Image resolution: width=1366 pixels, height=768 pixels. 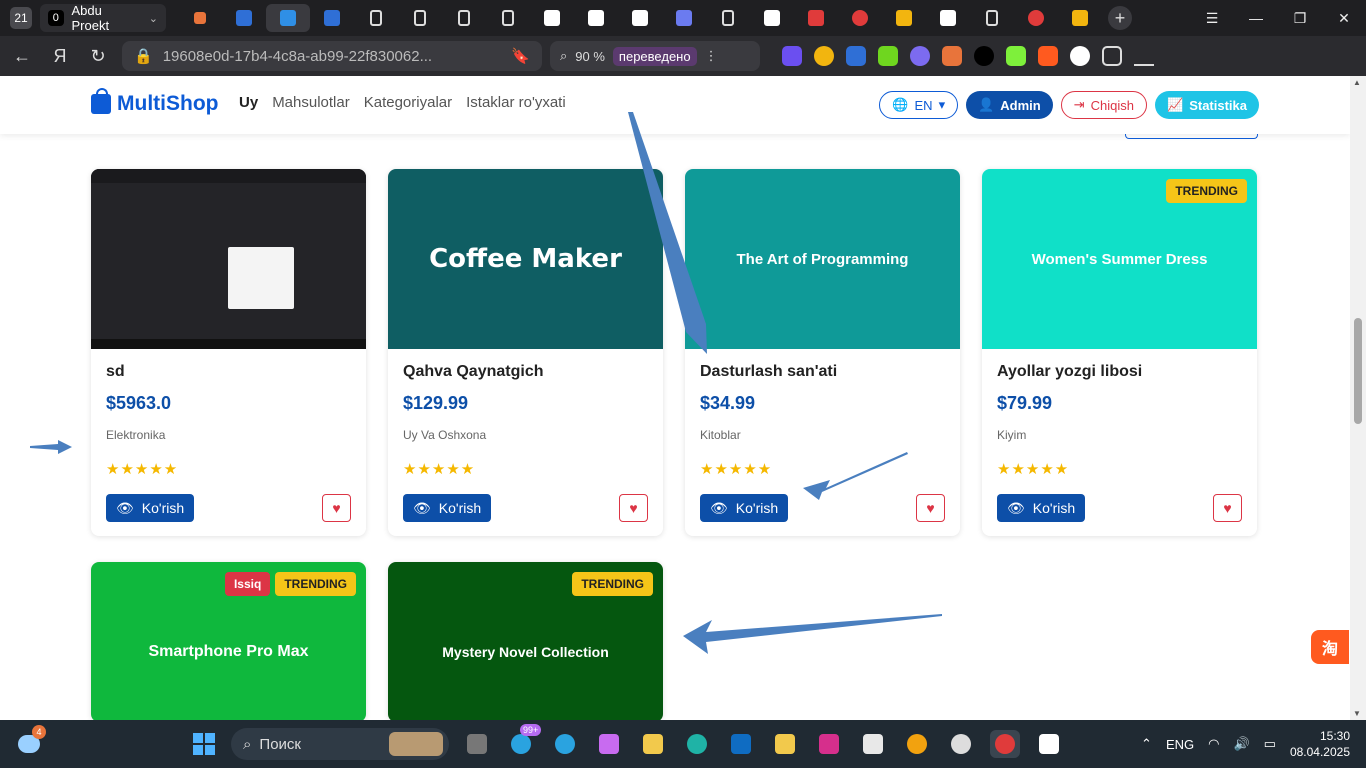 I want to click on page-scrollbar: ▲ ▼, so click(x=1358, y=398).